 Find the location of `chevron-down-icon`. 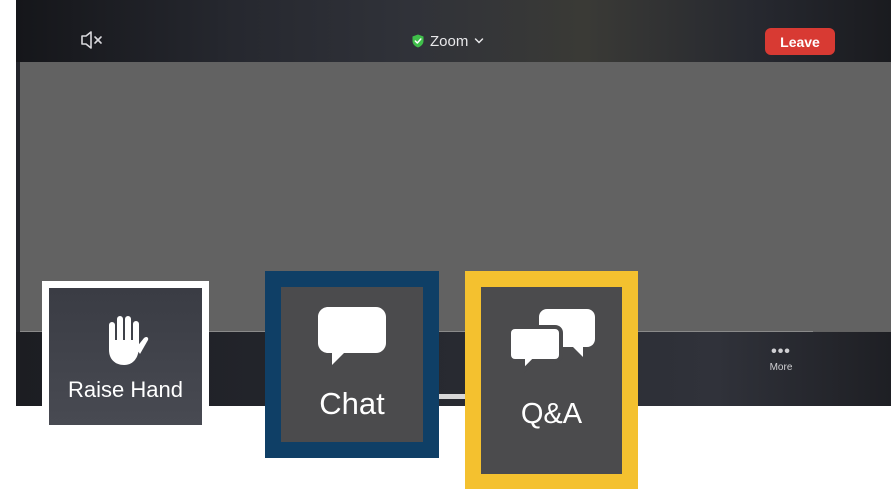

chevron-down-icon is located at coordinates (479, 41).